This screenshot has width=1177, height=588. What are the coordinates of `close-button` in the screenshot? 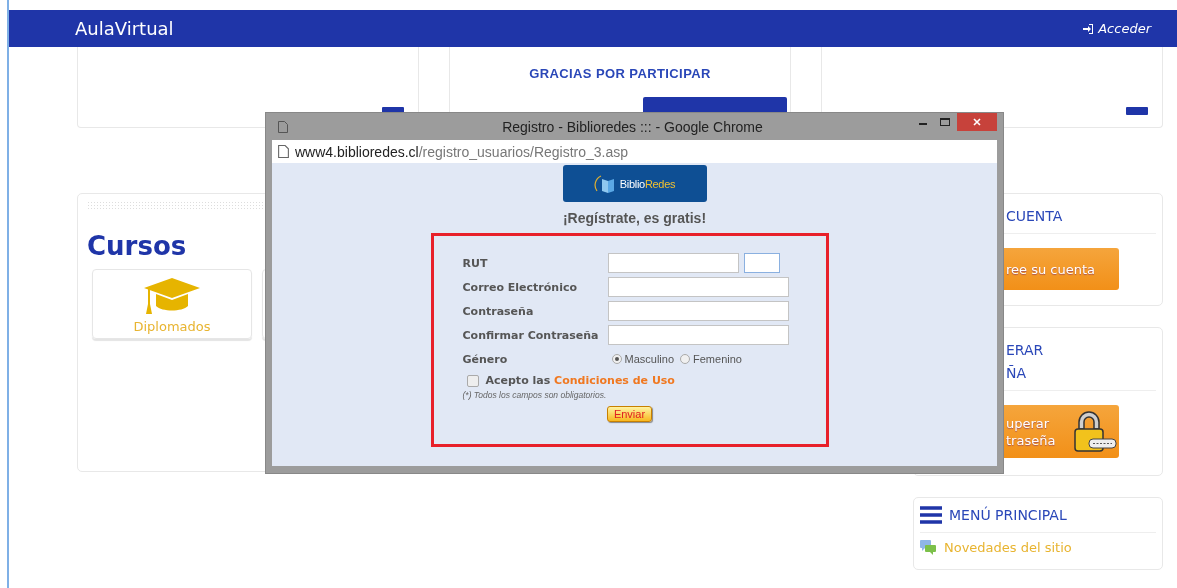 It's located at (977, 122).